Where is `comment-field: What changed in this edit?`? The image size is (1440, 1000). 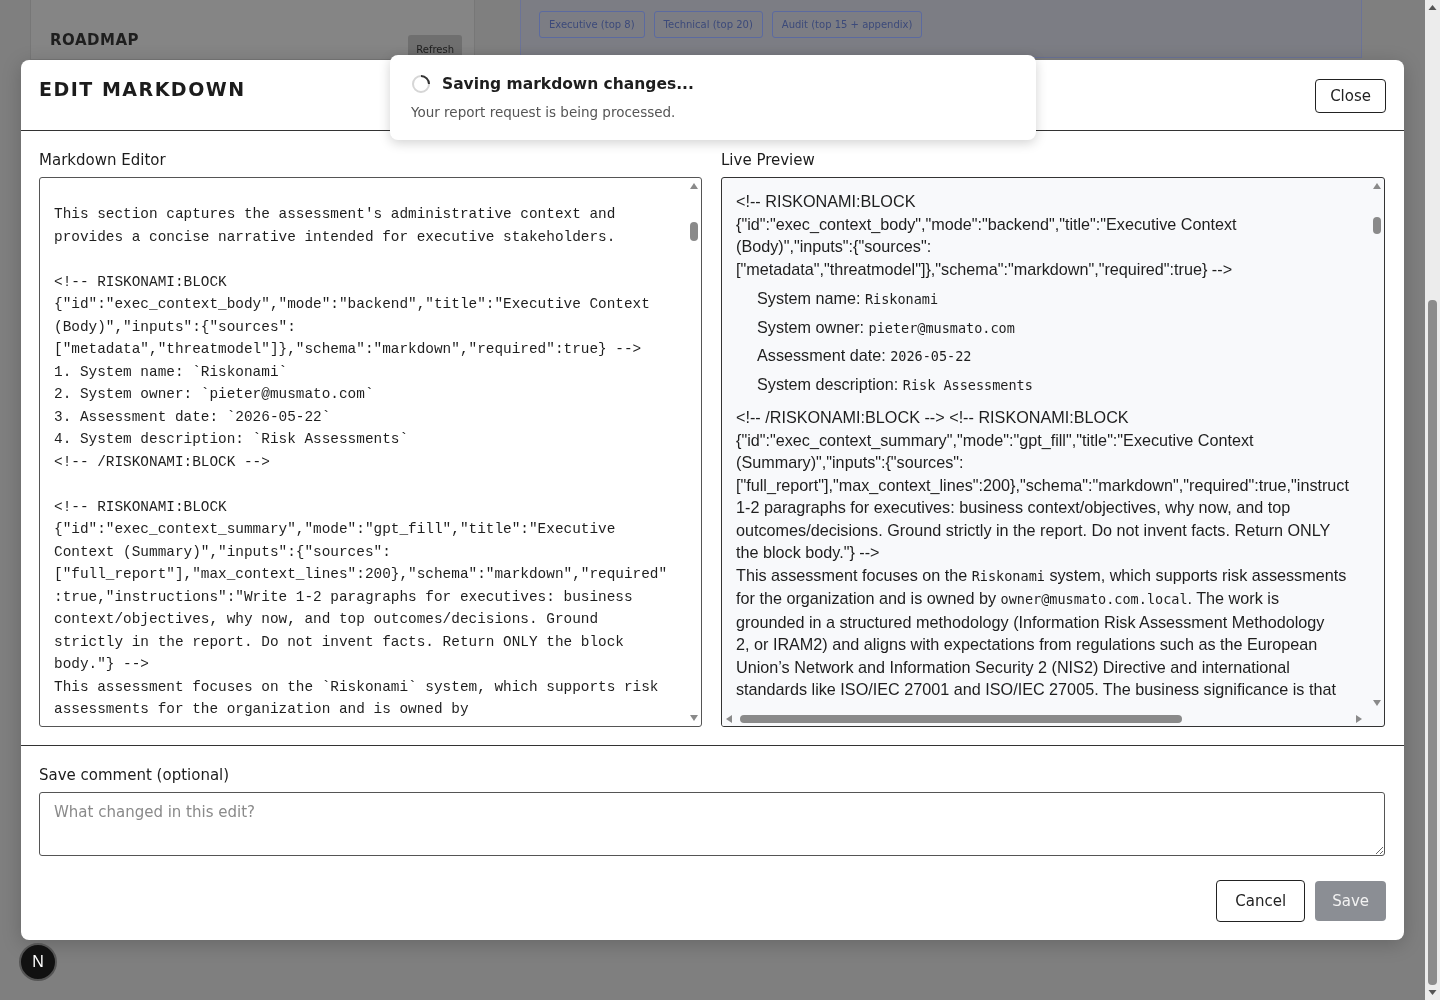
comment-field: What changed in this edit? is located at coordinates (712, 824).